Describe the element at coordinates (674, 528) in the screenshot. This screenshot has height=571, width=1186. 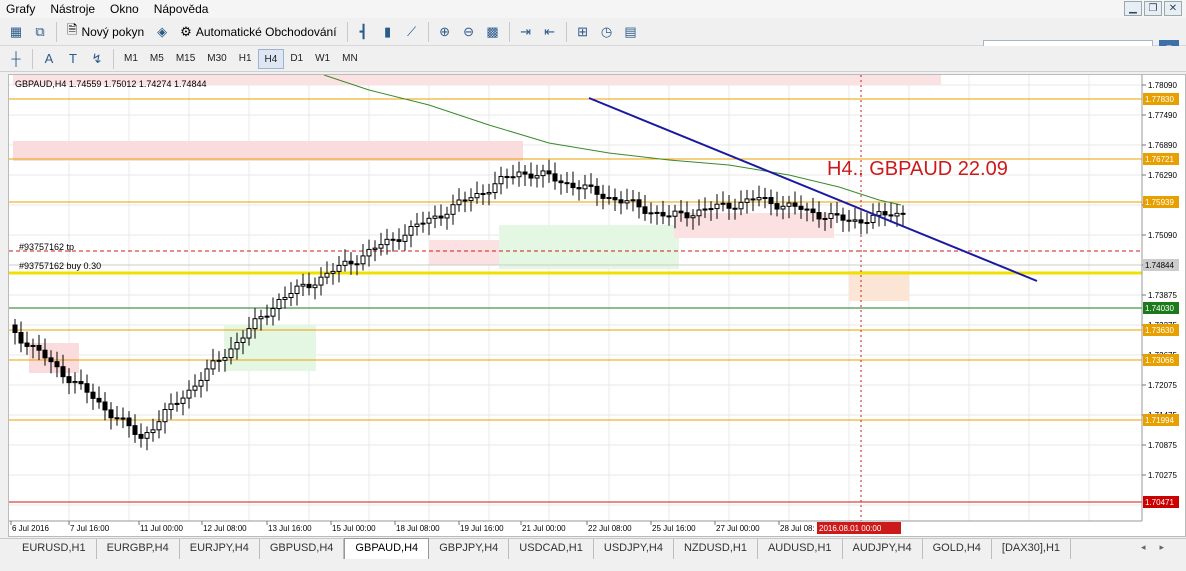
I see `time-tick-label: 25 Jul 16:00` at that location.